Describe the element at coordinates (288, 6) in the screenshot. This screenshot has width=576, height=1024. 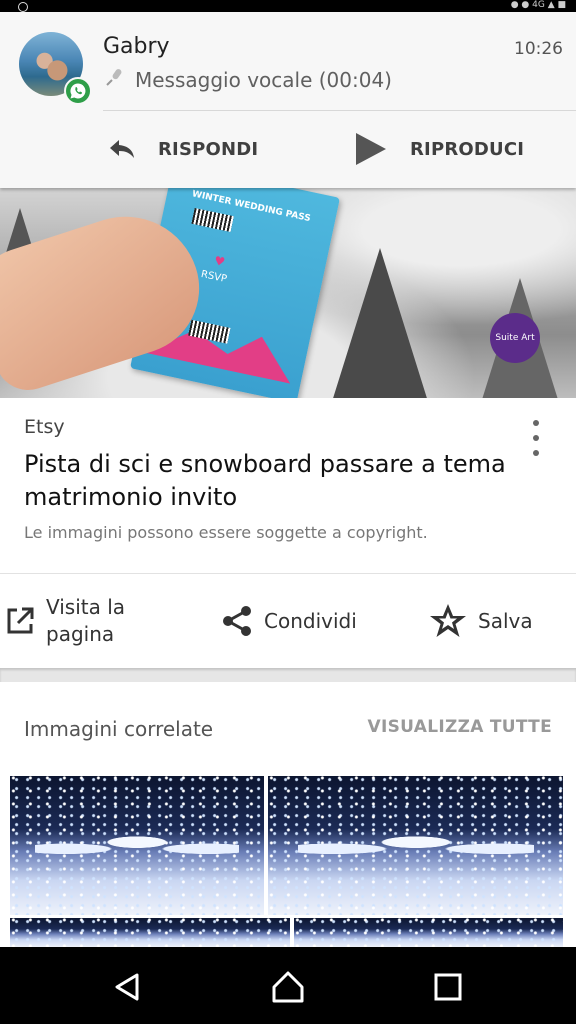
I see `status-bar: ● ● 4G ▲ ■` at that location.